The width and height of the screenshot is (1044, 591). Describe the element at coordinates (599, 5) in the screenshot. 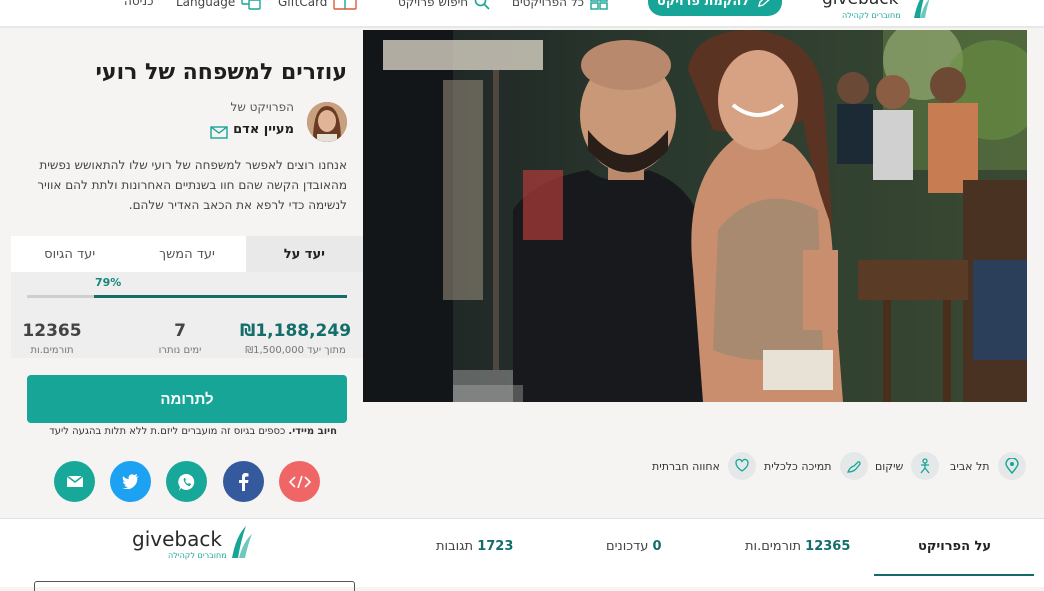

I see `grid-icon` at that location.